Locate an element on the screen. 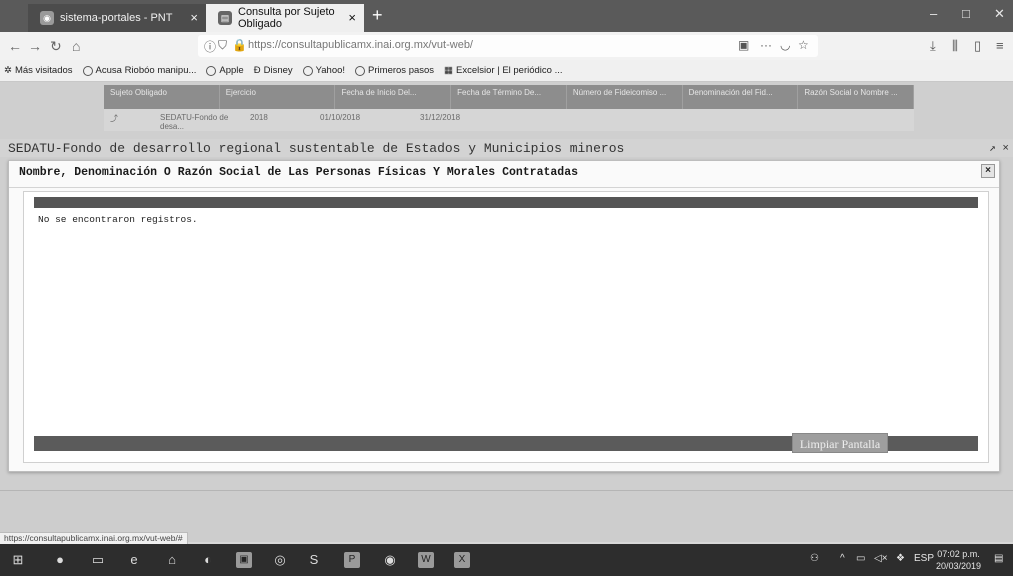 The height and width of the screenshot is (576, 1013). download-icon: ⤓ is located at coordinates (933, 46).